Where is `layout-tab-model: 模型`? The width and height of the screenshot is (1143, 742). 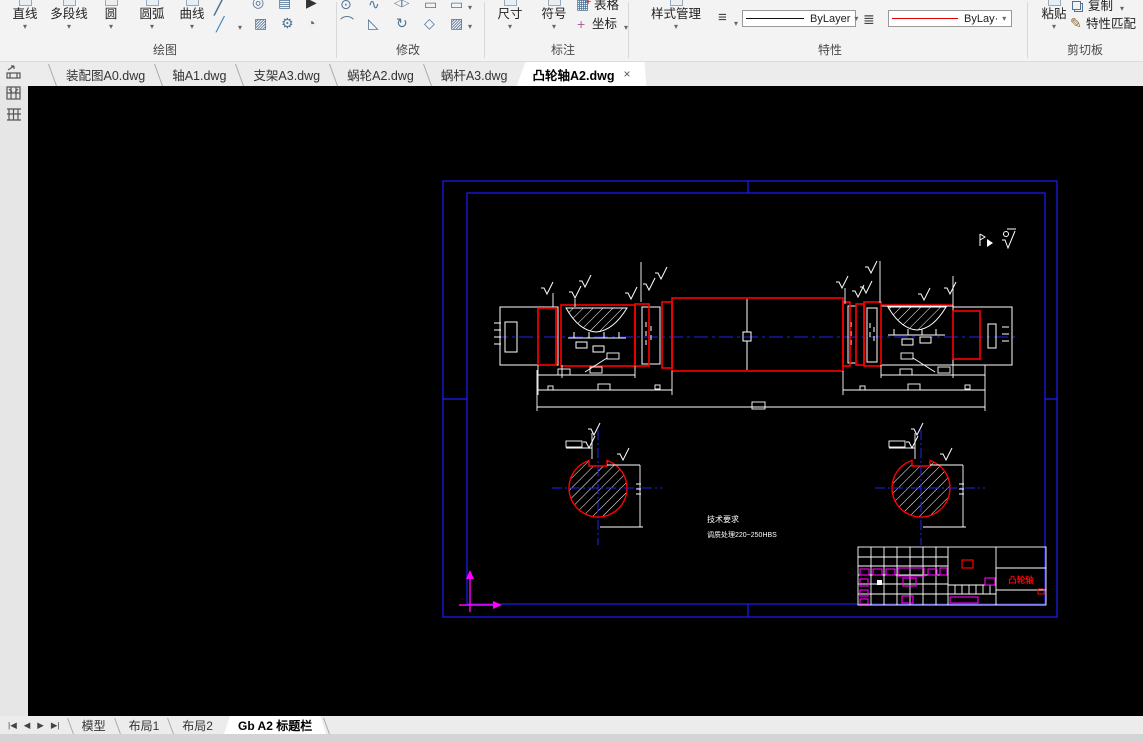 layout-tab-model: 模型 is located at coordinates (94, 725).